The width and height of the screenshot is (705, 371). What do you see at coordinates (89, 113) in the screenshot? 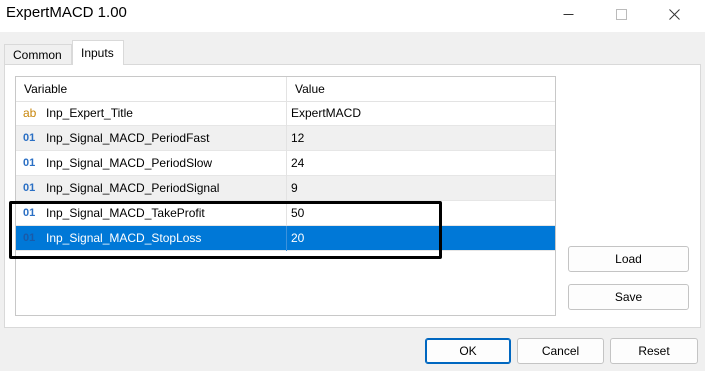
I see `variable-name: Inp_Expert_Title` at bounding box center [89, 113].